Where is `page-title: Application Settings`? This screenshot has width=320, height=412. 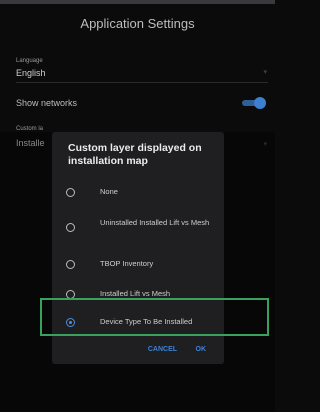
page-title: Application Settings is located at coordinates (137, 23).